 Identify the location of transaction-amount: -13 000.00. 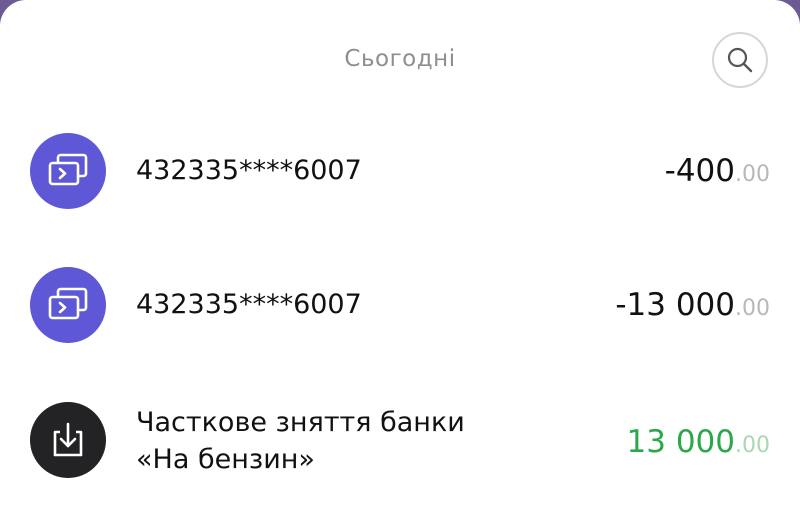
(692, 307).